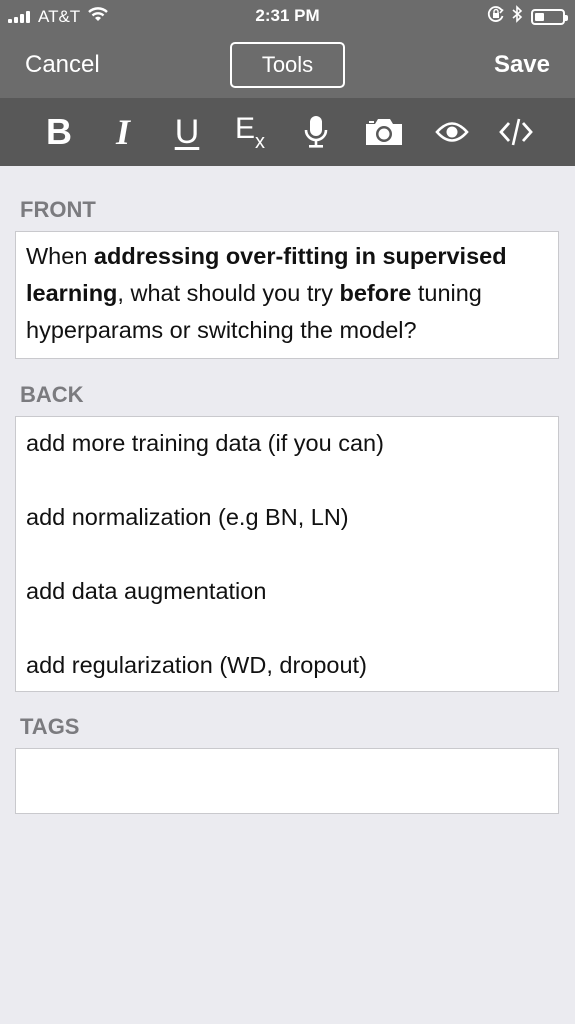 The height and width of the screenshot is (1024, 575). What do you see at coordinates (58, 209) in the screenshot?
I see `front-label: FRONT` at bounding box center [58, 209].